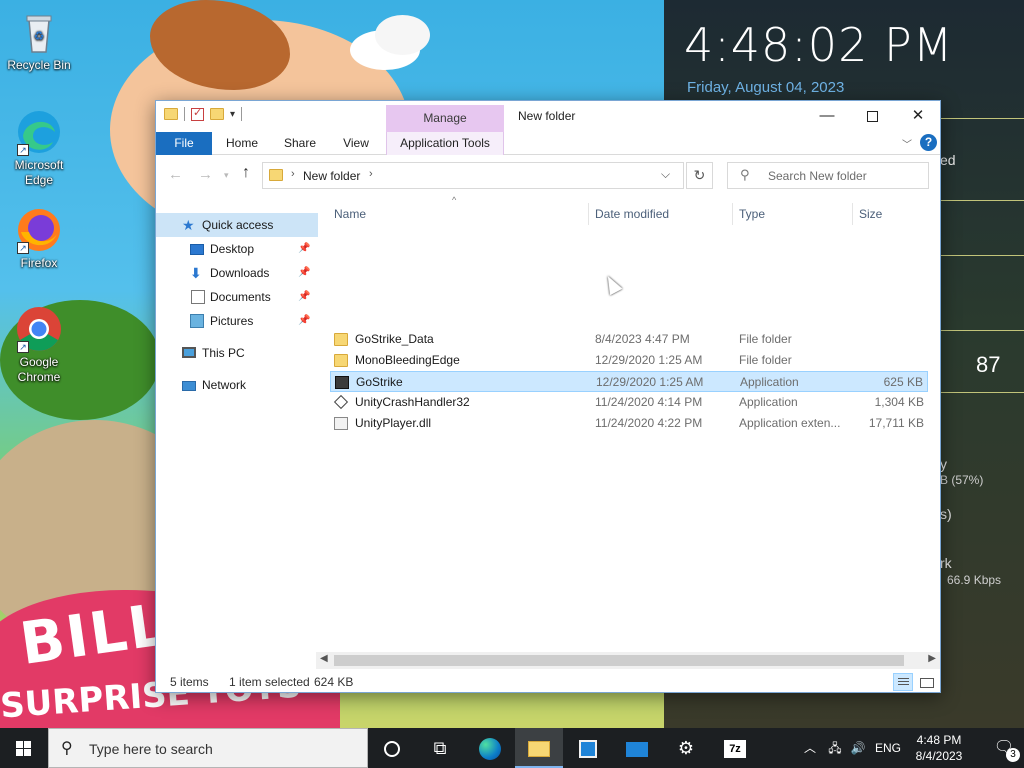 Image resolution: width=1024 pixels, height=768 pixels. I want to click on new-folder-icon, so click(217, 114).